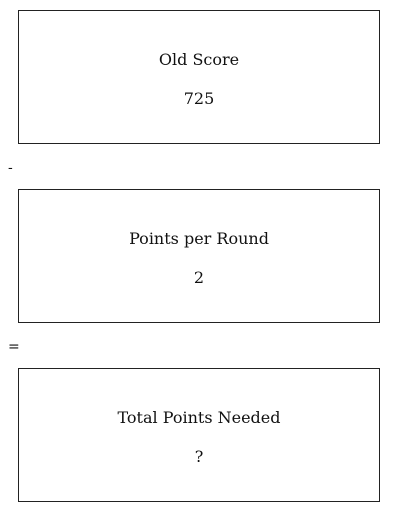 Image resolution: width=400 pixels, height=514 pixels. Describe the element at coordinates (199, 277) in the screenshot. I see `points-per-round-value: 2` at that location.